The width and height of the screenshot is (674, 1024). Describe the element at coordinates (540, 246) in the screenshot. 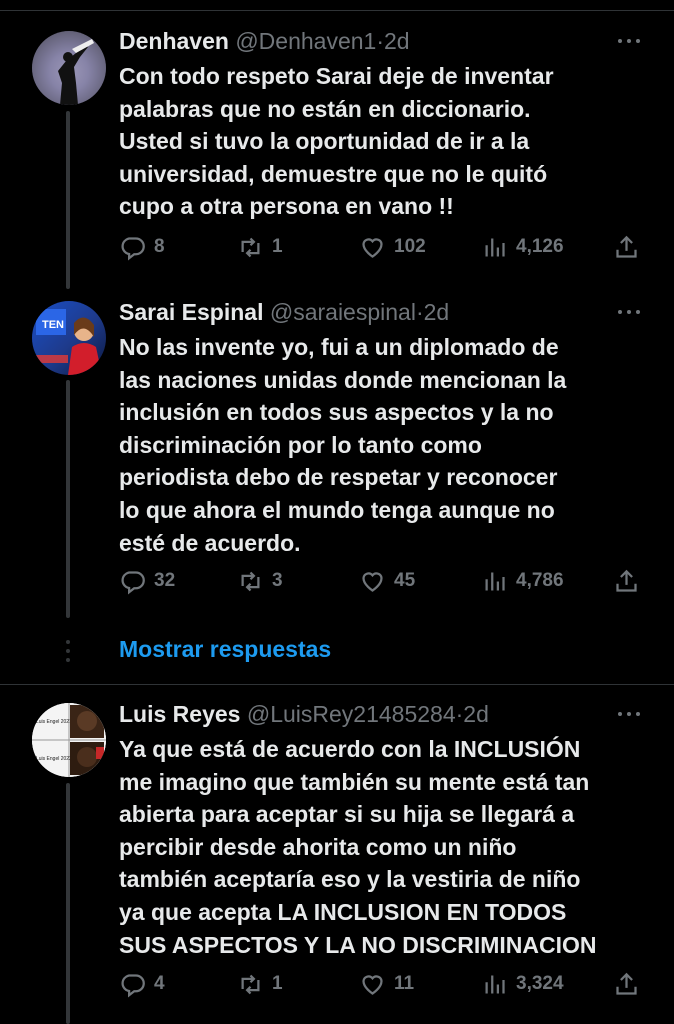

I see `view-count: 4,126` at that location.